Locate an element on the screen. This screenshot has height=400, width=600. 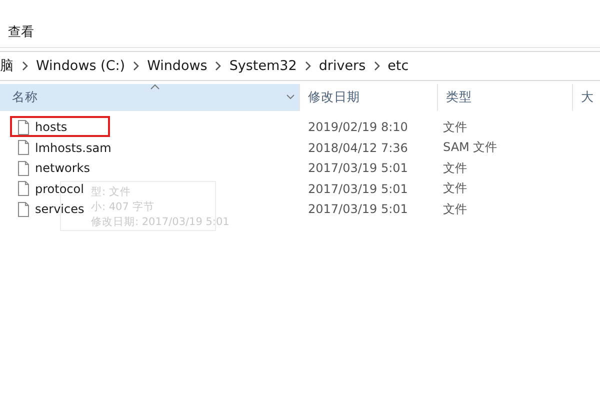
column-header: 大 is located at coordinates (586, 97).